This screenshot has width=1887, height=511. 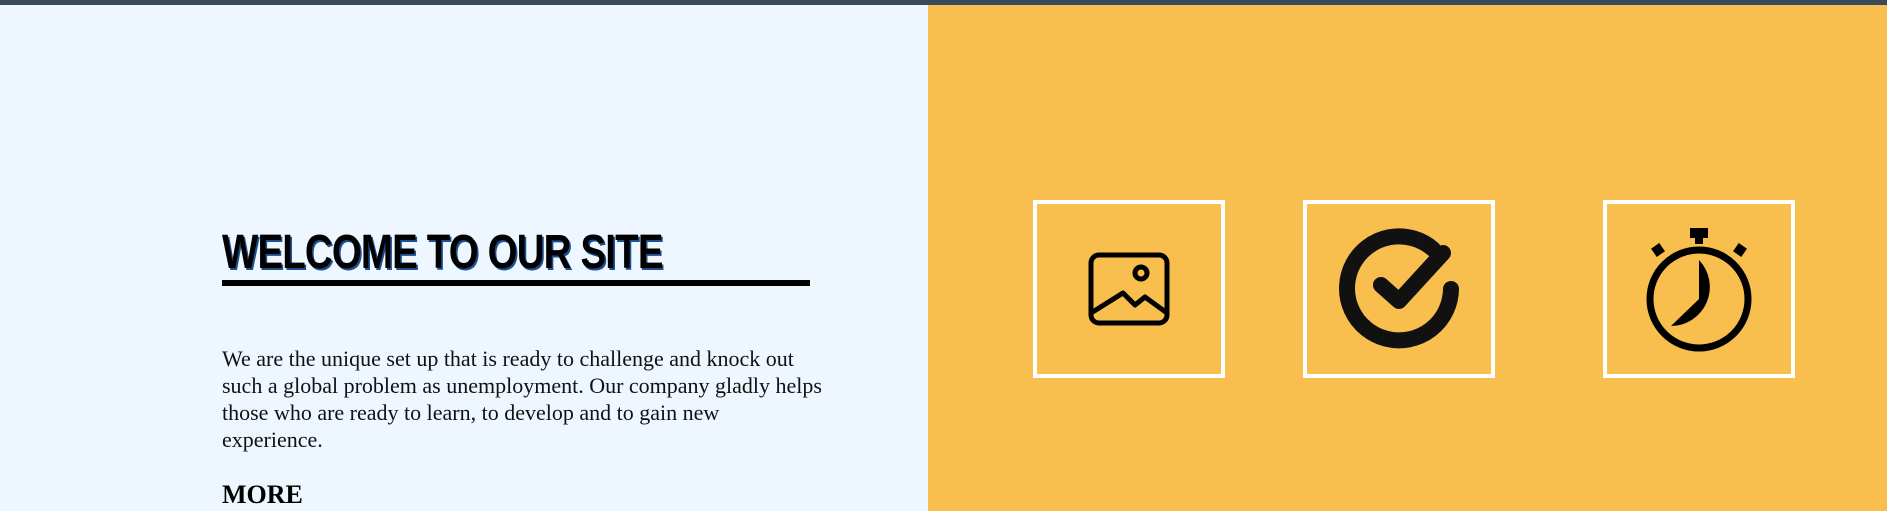 I want to click on check-circle-icon, so click(x=1399, y=288).